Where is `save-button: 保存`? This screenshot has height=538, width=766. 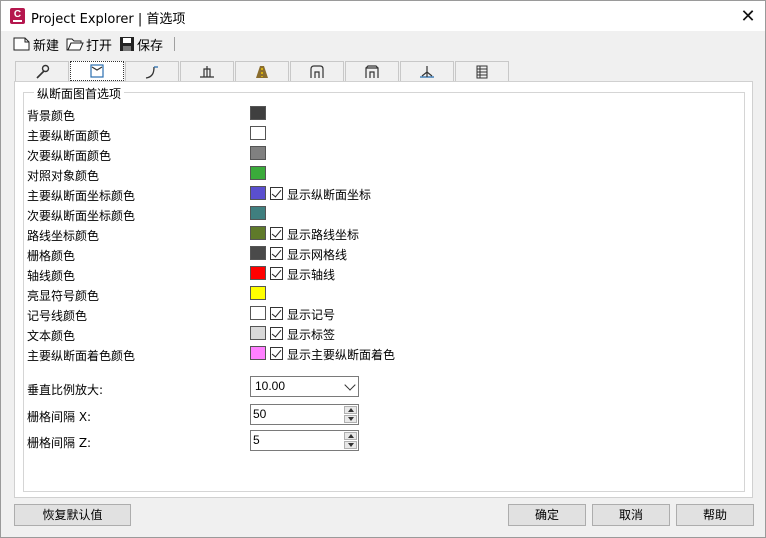
save-button: 保存 is located at coordinates (141, 44).